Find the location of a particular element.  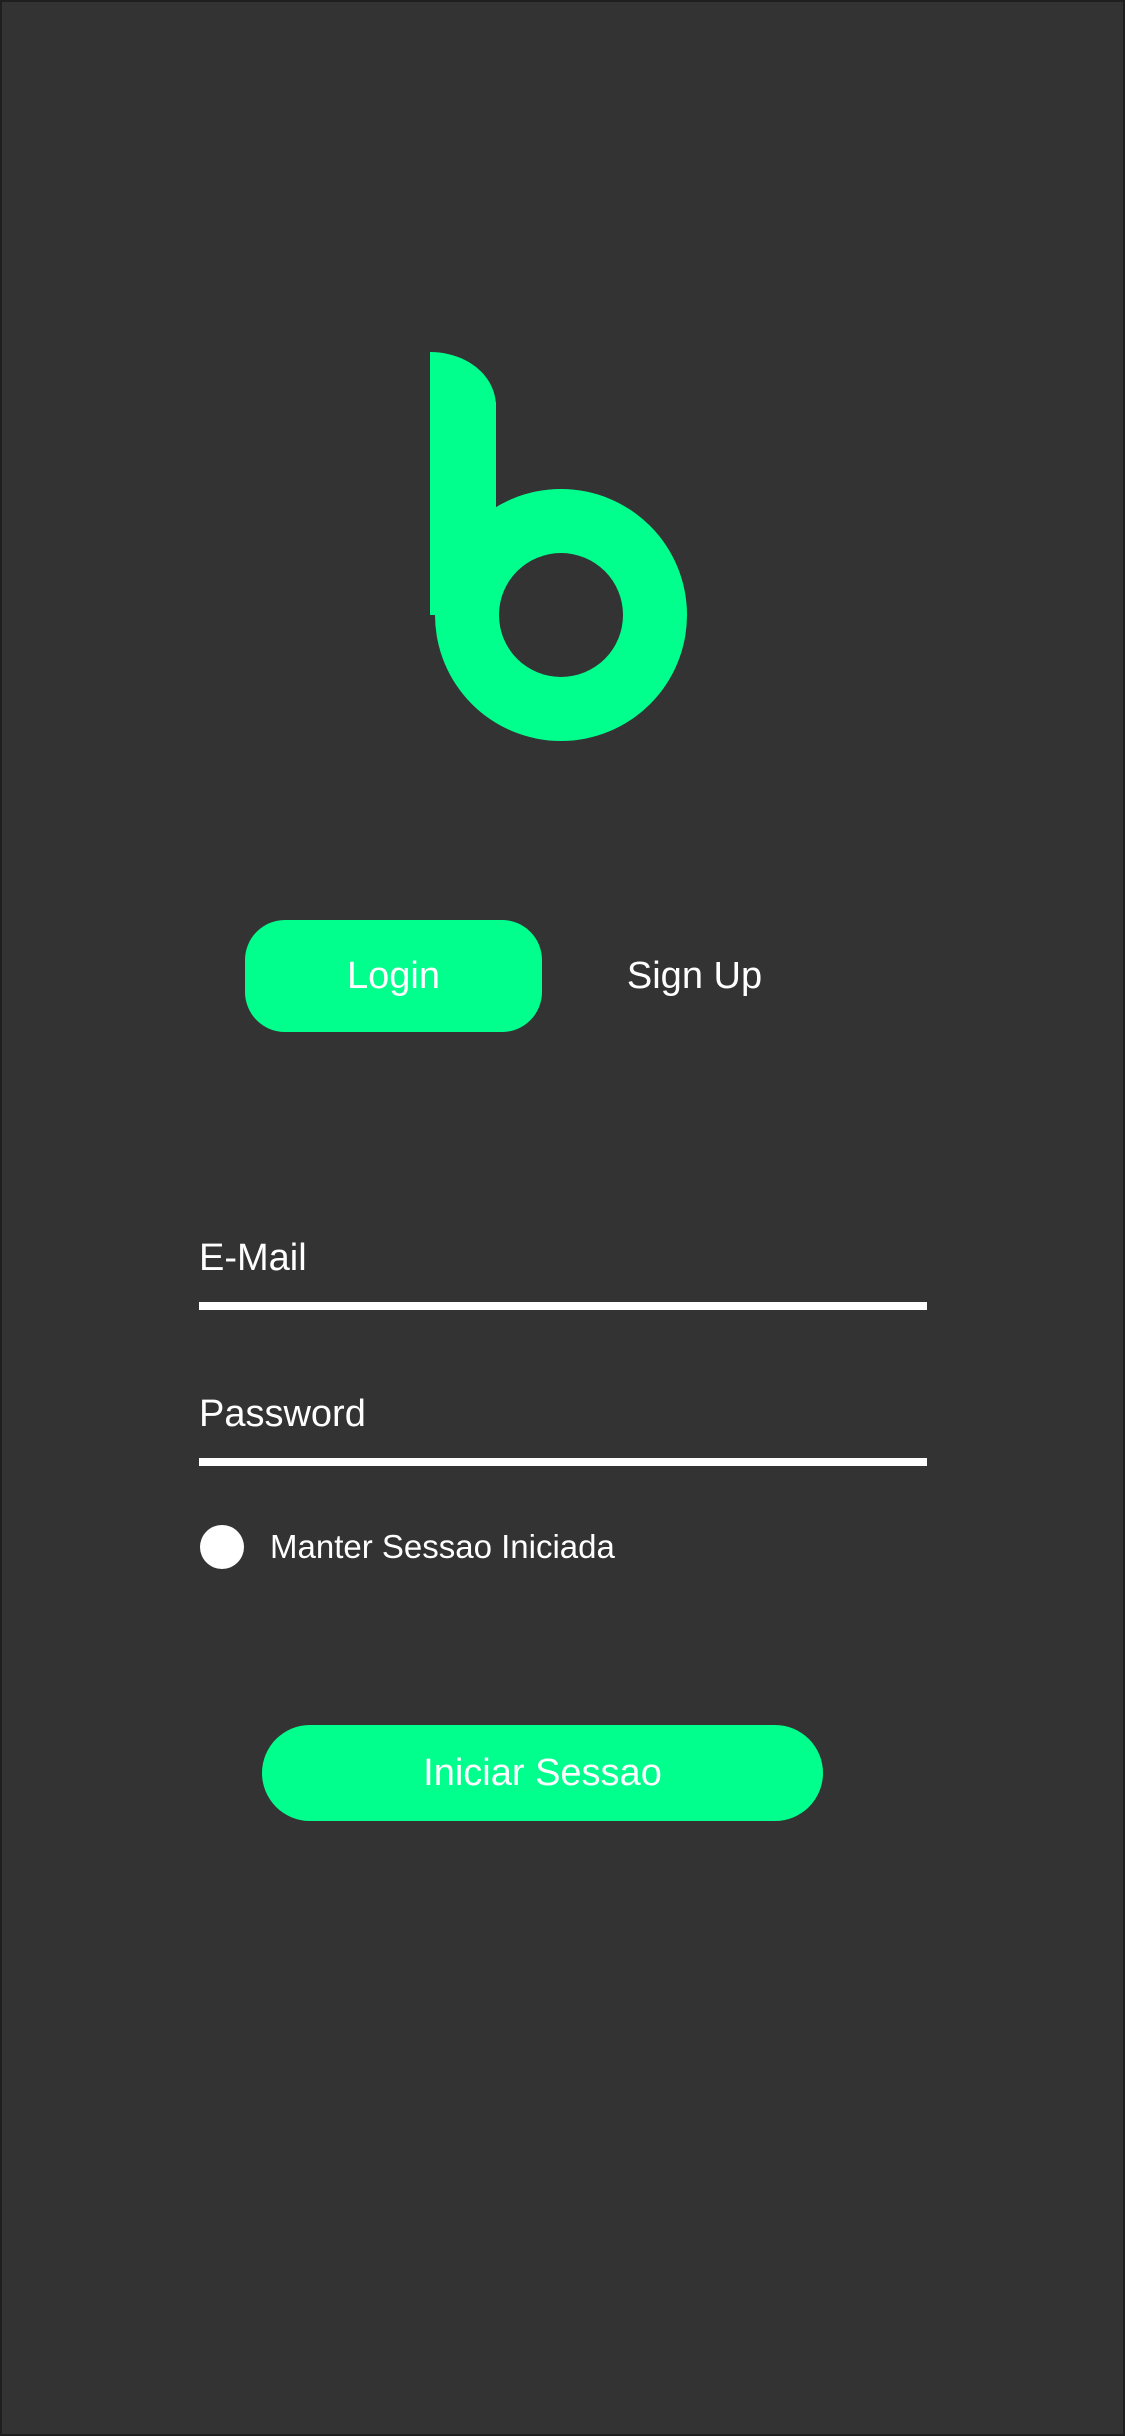

remember-session-radio is located at coordinates (222, 1547).